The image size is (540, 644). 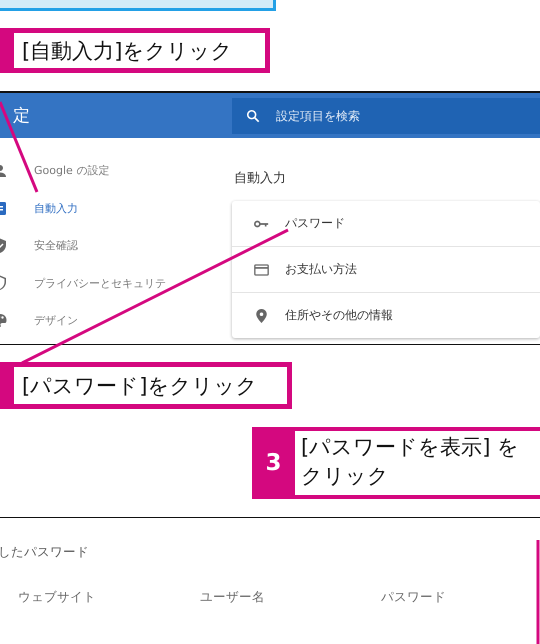 I want to click on sidebar-item: 自動入力, so click(x=116, y=208).